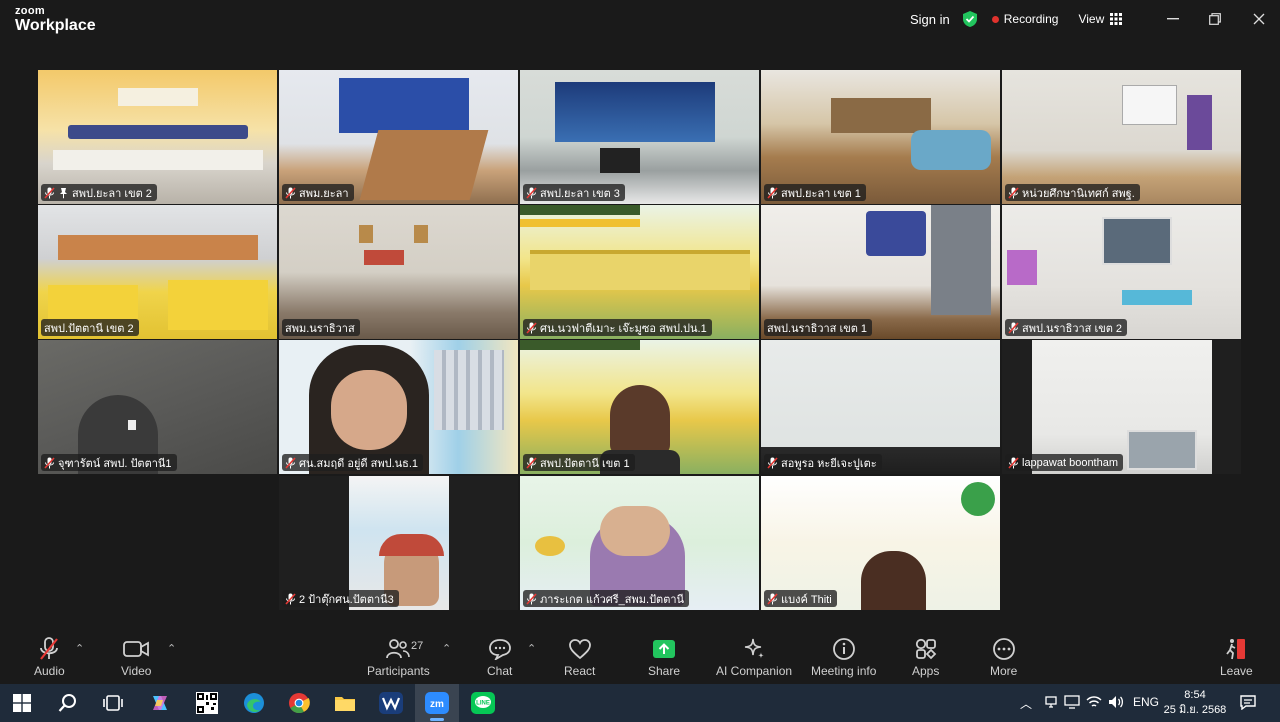 This screenshot has width=1280, height=722. What do you see at coordinates (640, 703) in the screenshot?
I see `windows-taskbar: zm LINE ︿ ENG 8:54 25 มิ.ย. 2568` at bounding box center [640, 703].